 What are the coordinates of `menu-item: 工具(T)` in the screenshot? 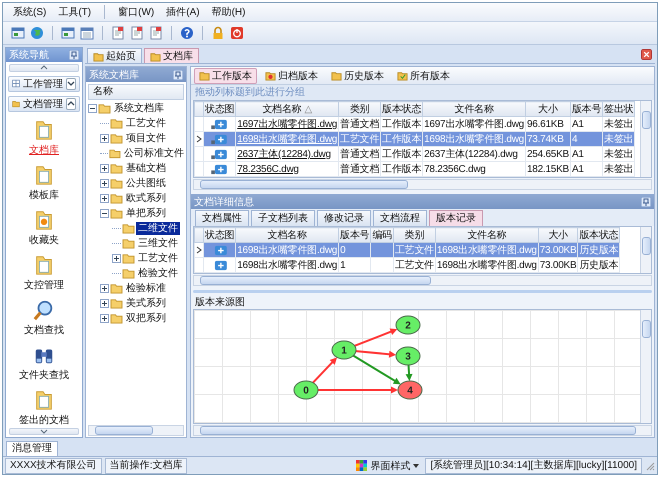 It's located at (75, 12).